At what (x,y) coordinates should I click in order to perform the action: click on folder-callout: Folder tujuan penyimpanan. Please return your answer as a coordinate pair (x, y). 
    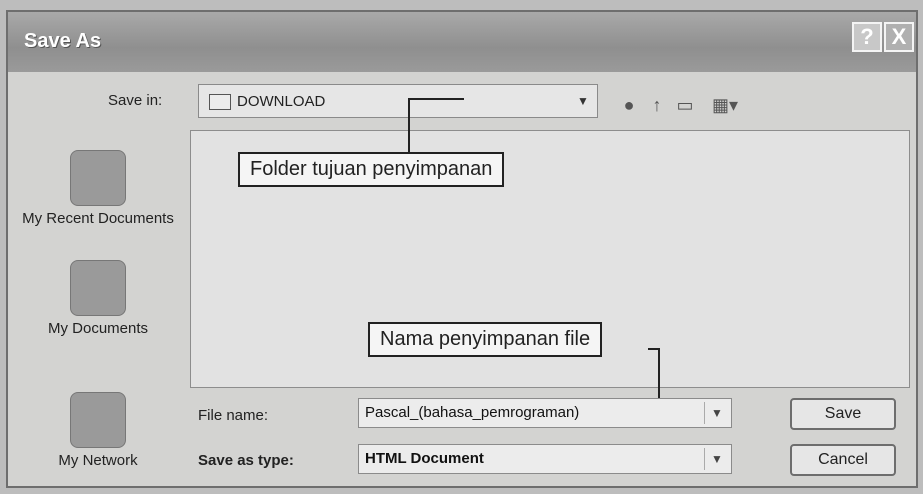
    Looking at the image, I should click on (371, 169).